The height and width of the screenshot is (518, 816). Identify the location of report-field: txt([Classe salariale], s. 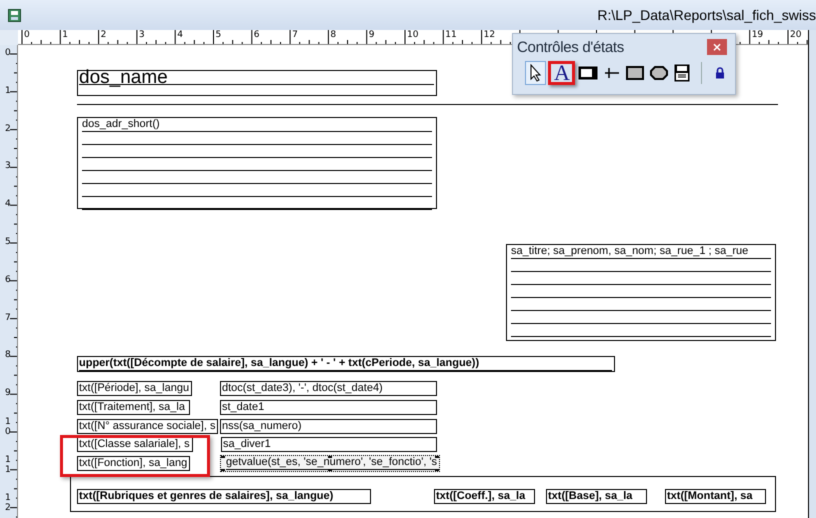
(135, 444).